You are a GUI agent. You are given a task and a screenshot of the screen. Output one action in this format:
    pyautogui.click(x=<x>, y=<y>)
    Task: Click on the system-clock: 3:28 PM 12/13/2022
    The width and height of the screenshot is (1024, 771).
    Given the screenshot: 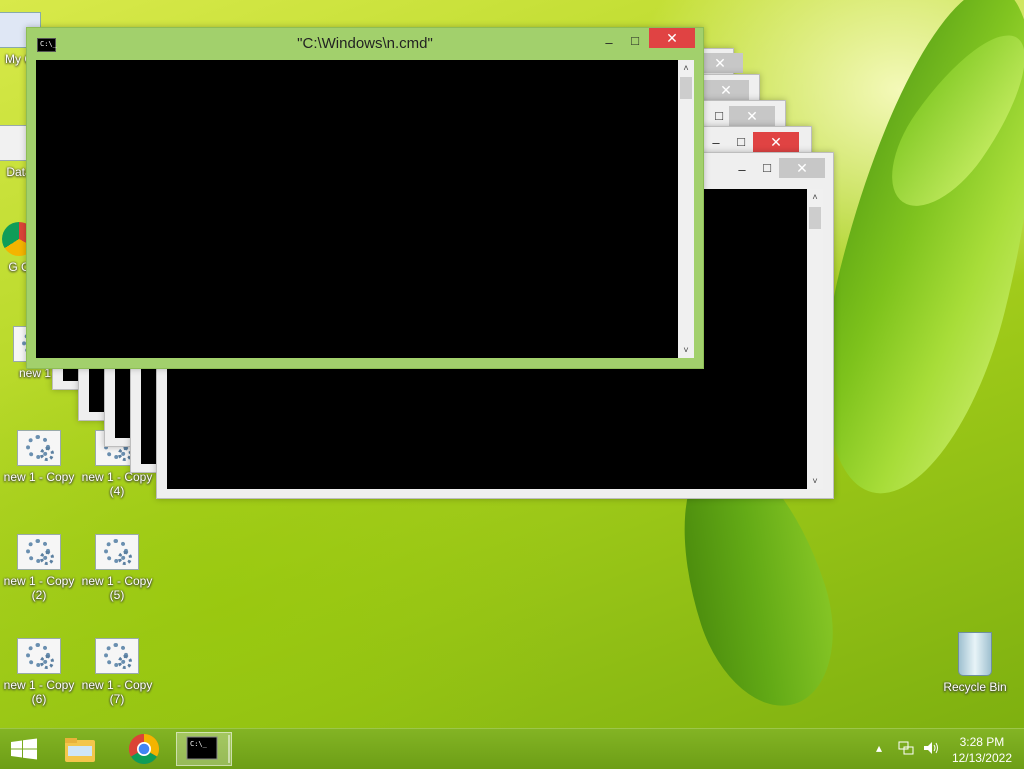 What is the action you would take?
    pyautogui.click(x=982, y=750)
    